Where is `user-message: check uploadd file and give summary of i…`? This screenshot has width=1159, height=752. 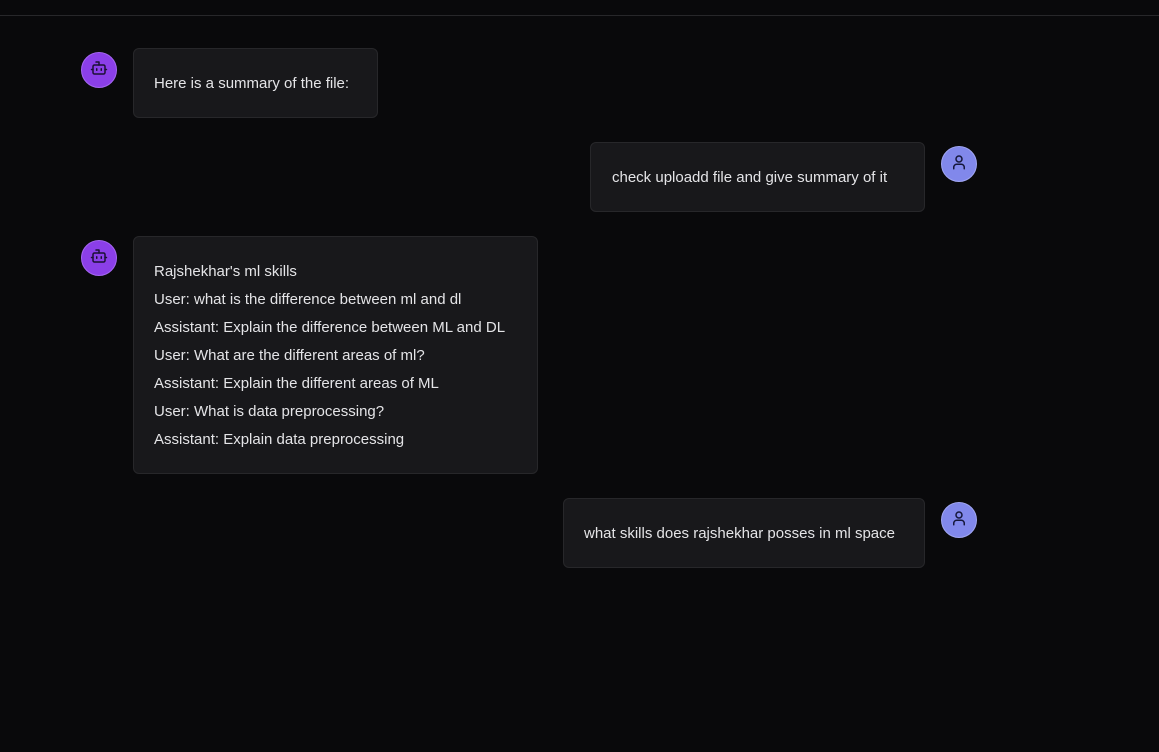 user-message: check uploadd file and give summary of i… is located at coordinates (757, 177).